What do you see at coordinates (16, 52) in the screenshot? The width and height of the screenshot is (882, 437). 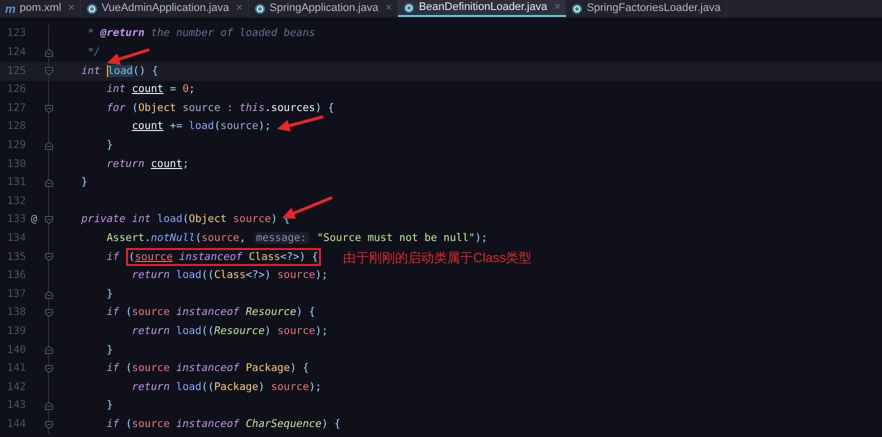 I see `line-number: 124` at bounding box center [16, 52].